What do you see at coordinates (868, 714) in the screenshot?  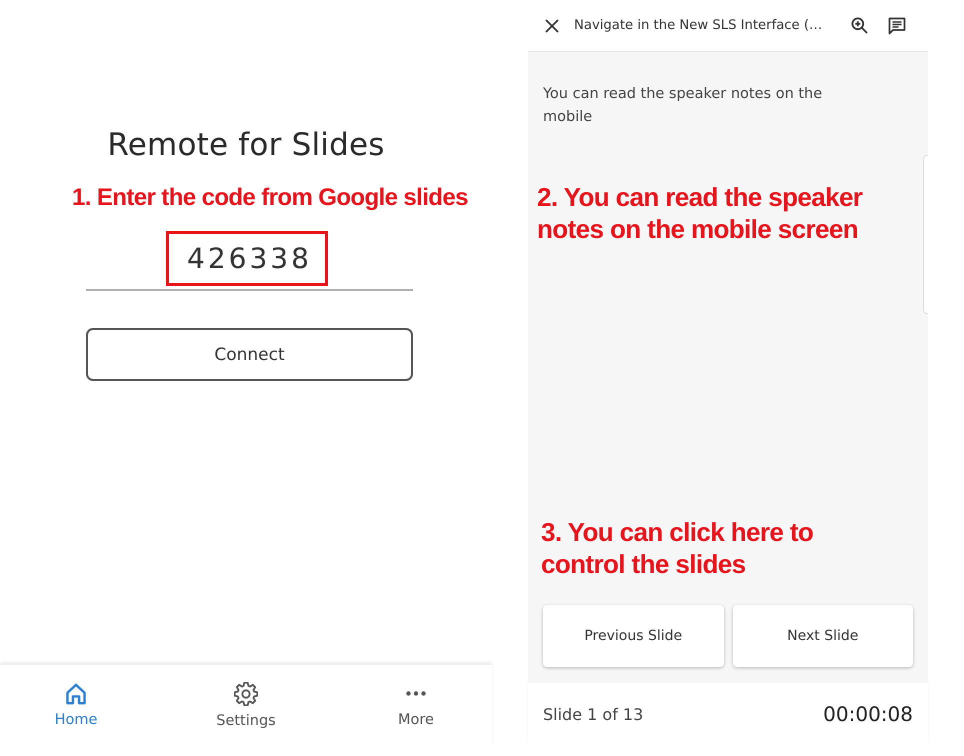 I see `timer-text: 00:00:08` at bounding box center [868, 714].